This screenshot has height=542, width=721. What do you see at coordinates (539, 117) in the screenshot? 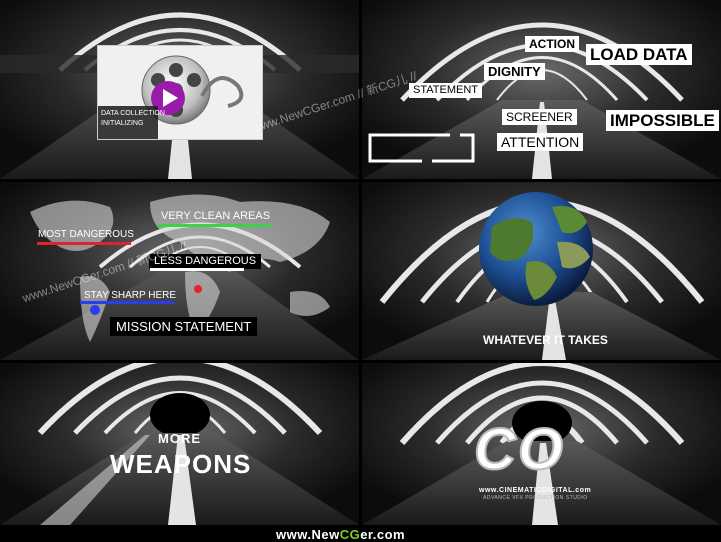
I see `word-screener: SCREENER` at bounding box center [539, 117].